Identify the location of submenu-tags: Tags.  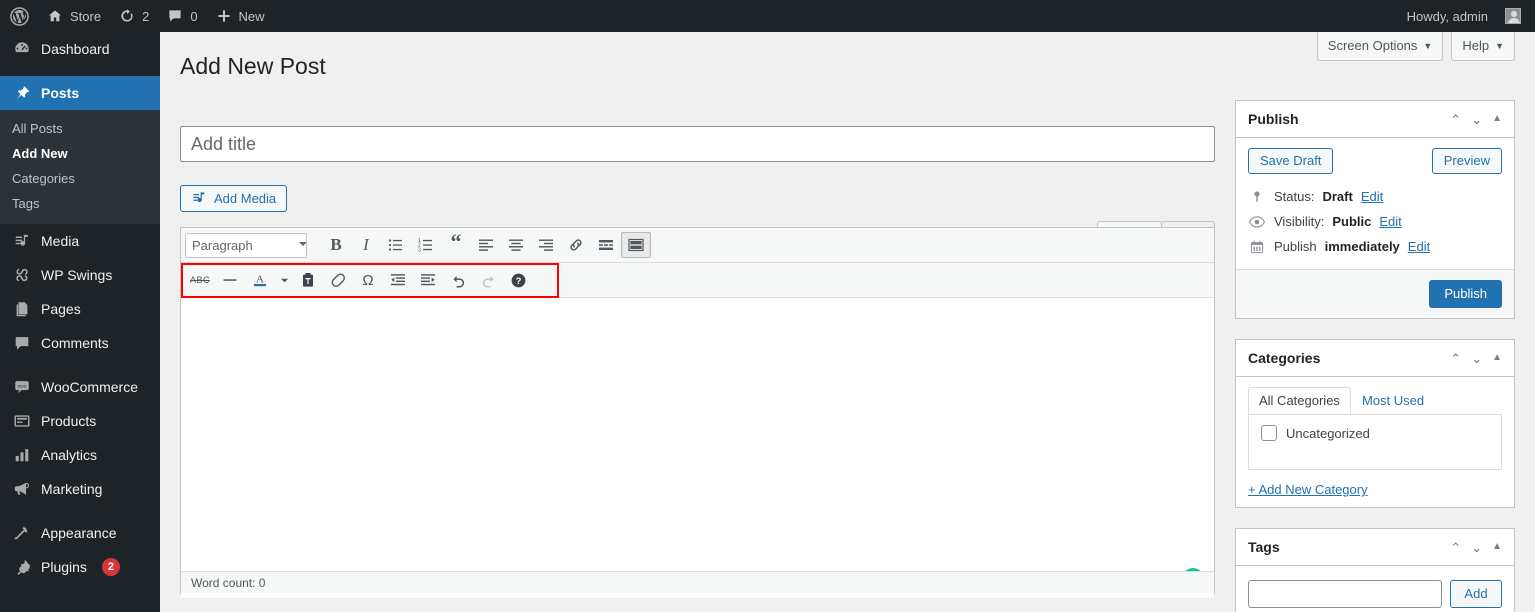
(80, 203).